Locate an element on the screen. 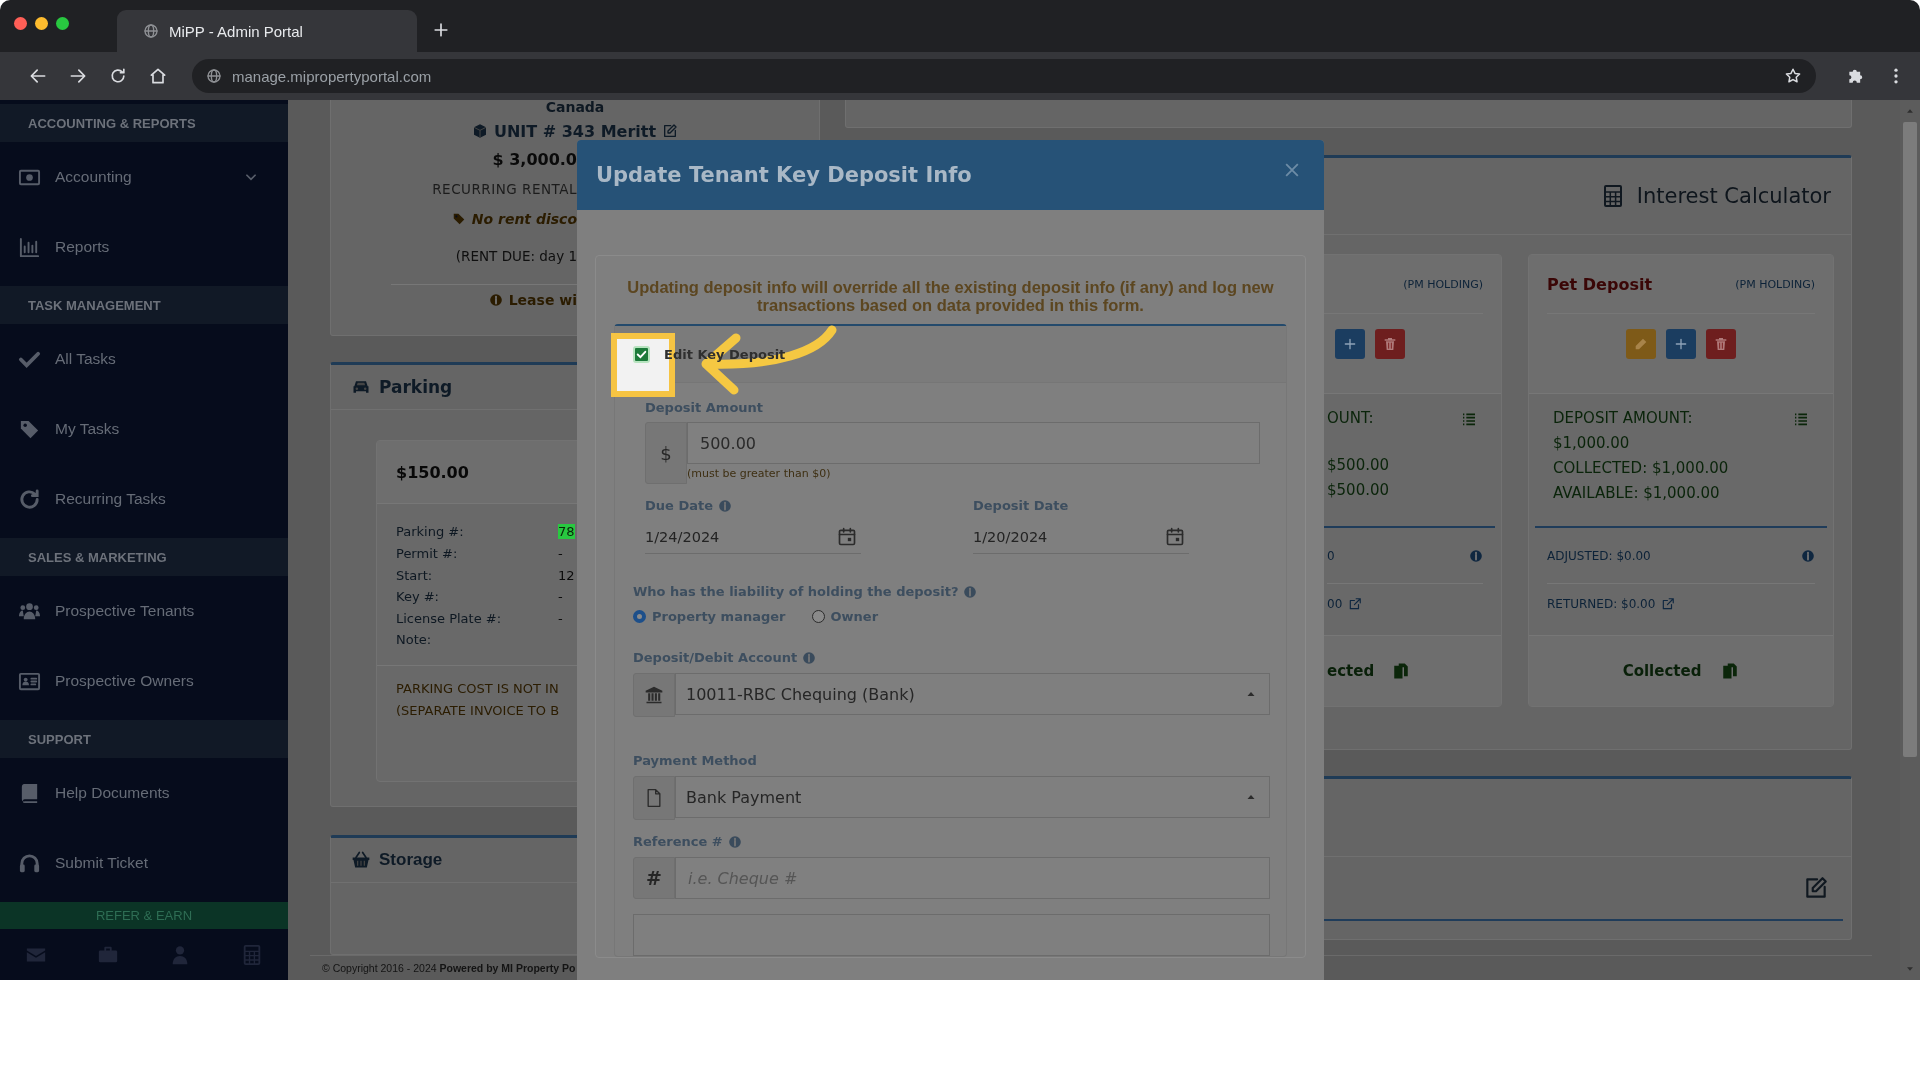 This screenshot has height=1080, width=1920. sidebar-item: Accounting is located at coordinates (144, 177).